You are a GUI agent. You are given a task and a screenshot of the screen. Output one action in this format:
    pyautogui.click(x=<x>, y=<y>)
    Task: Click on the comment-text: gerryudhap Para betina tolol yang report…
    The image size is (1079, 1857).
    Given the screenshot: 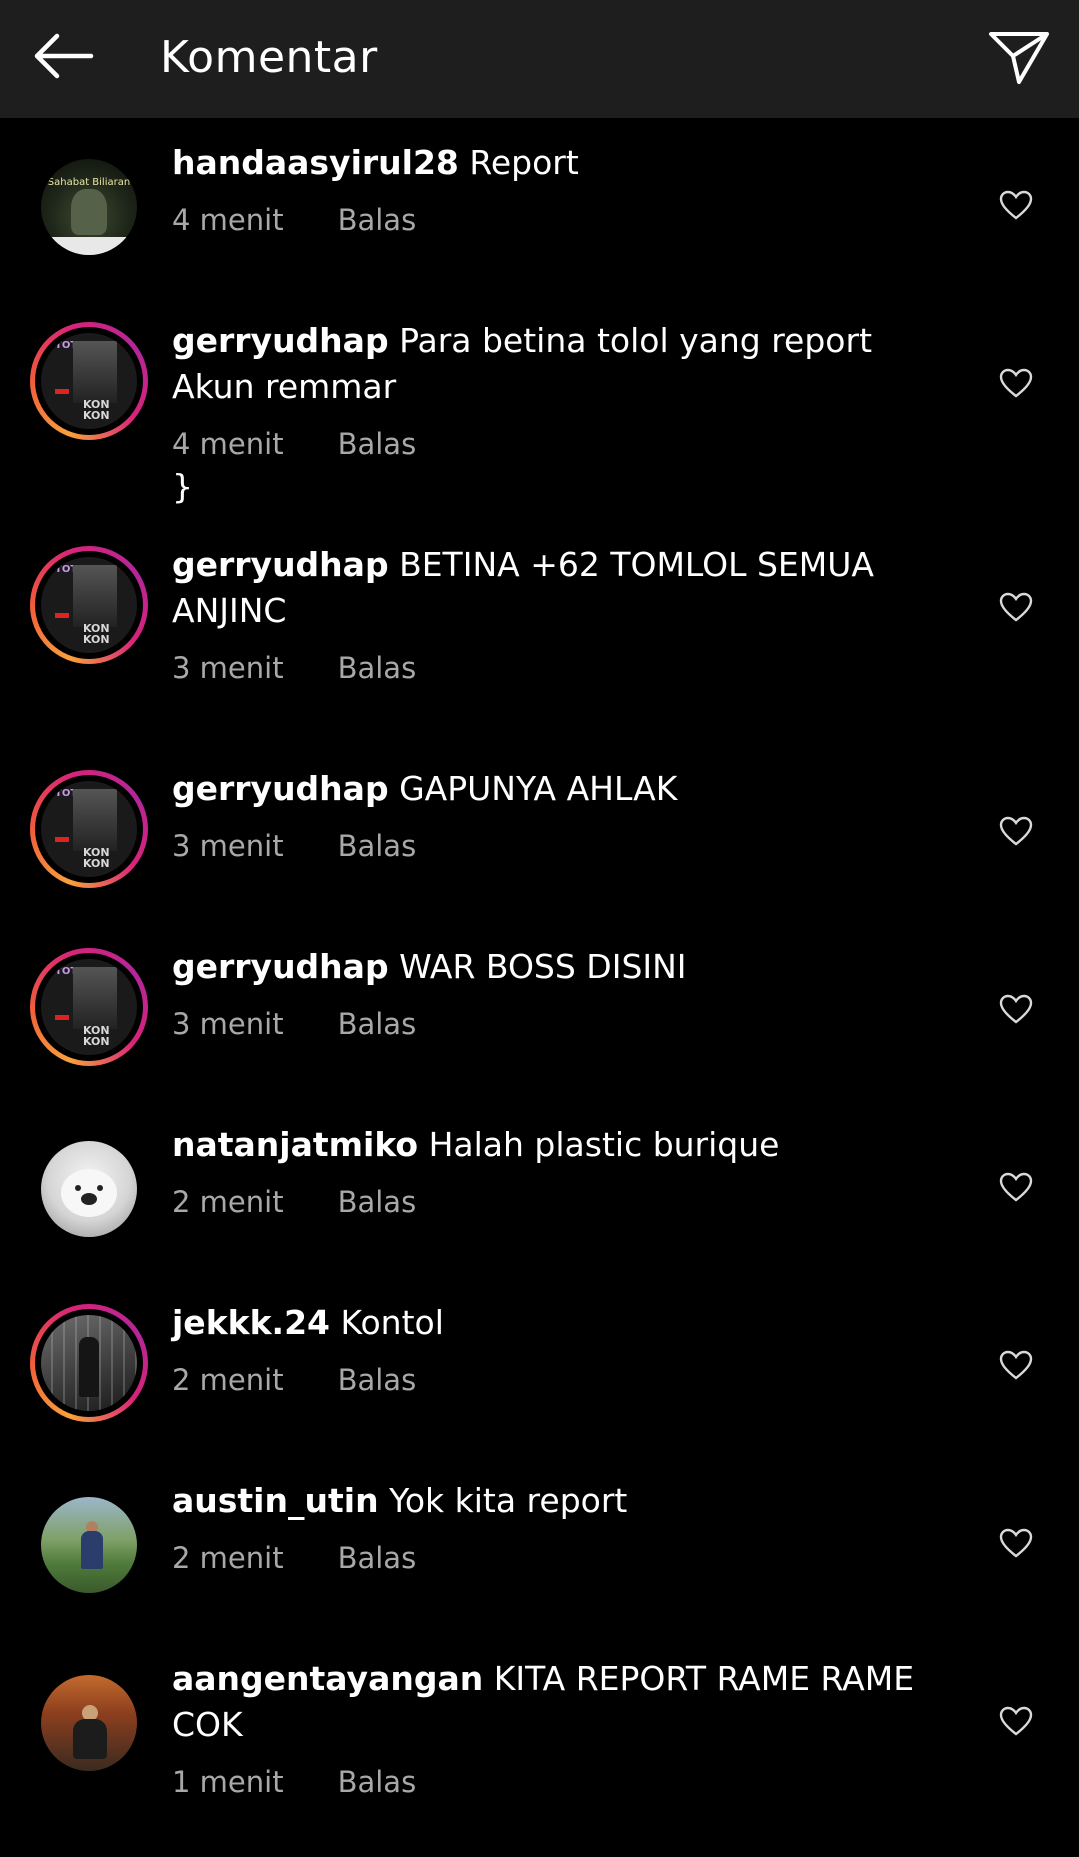 What is the action you would take?
    pyautogui.click(x=522, y=363)
    